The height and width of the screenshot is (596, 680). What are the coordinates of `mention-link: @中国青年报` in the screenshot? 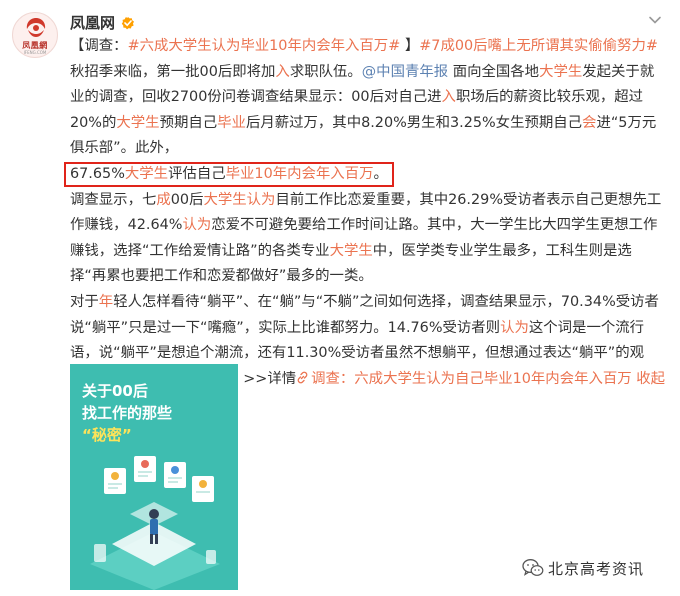 It's located at (405, 72).